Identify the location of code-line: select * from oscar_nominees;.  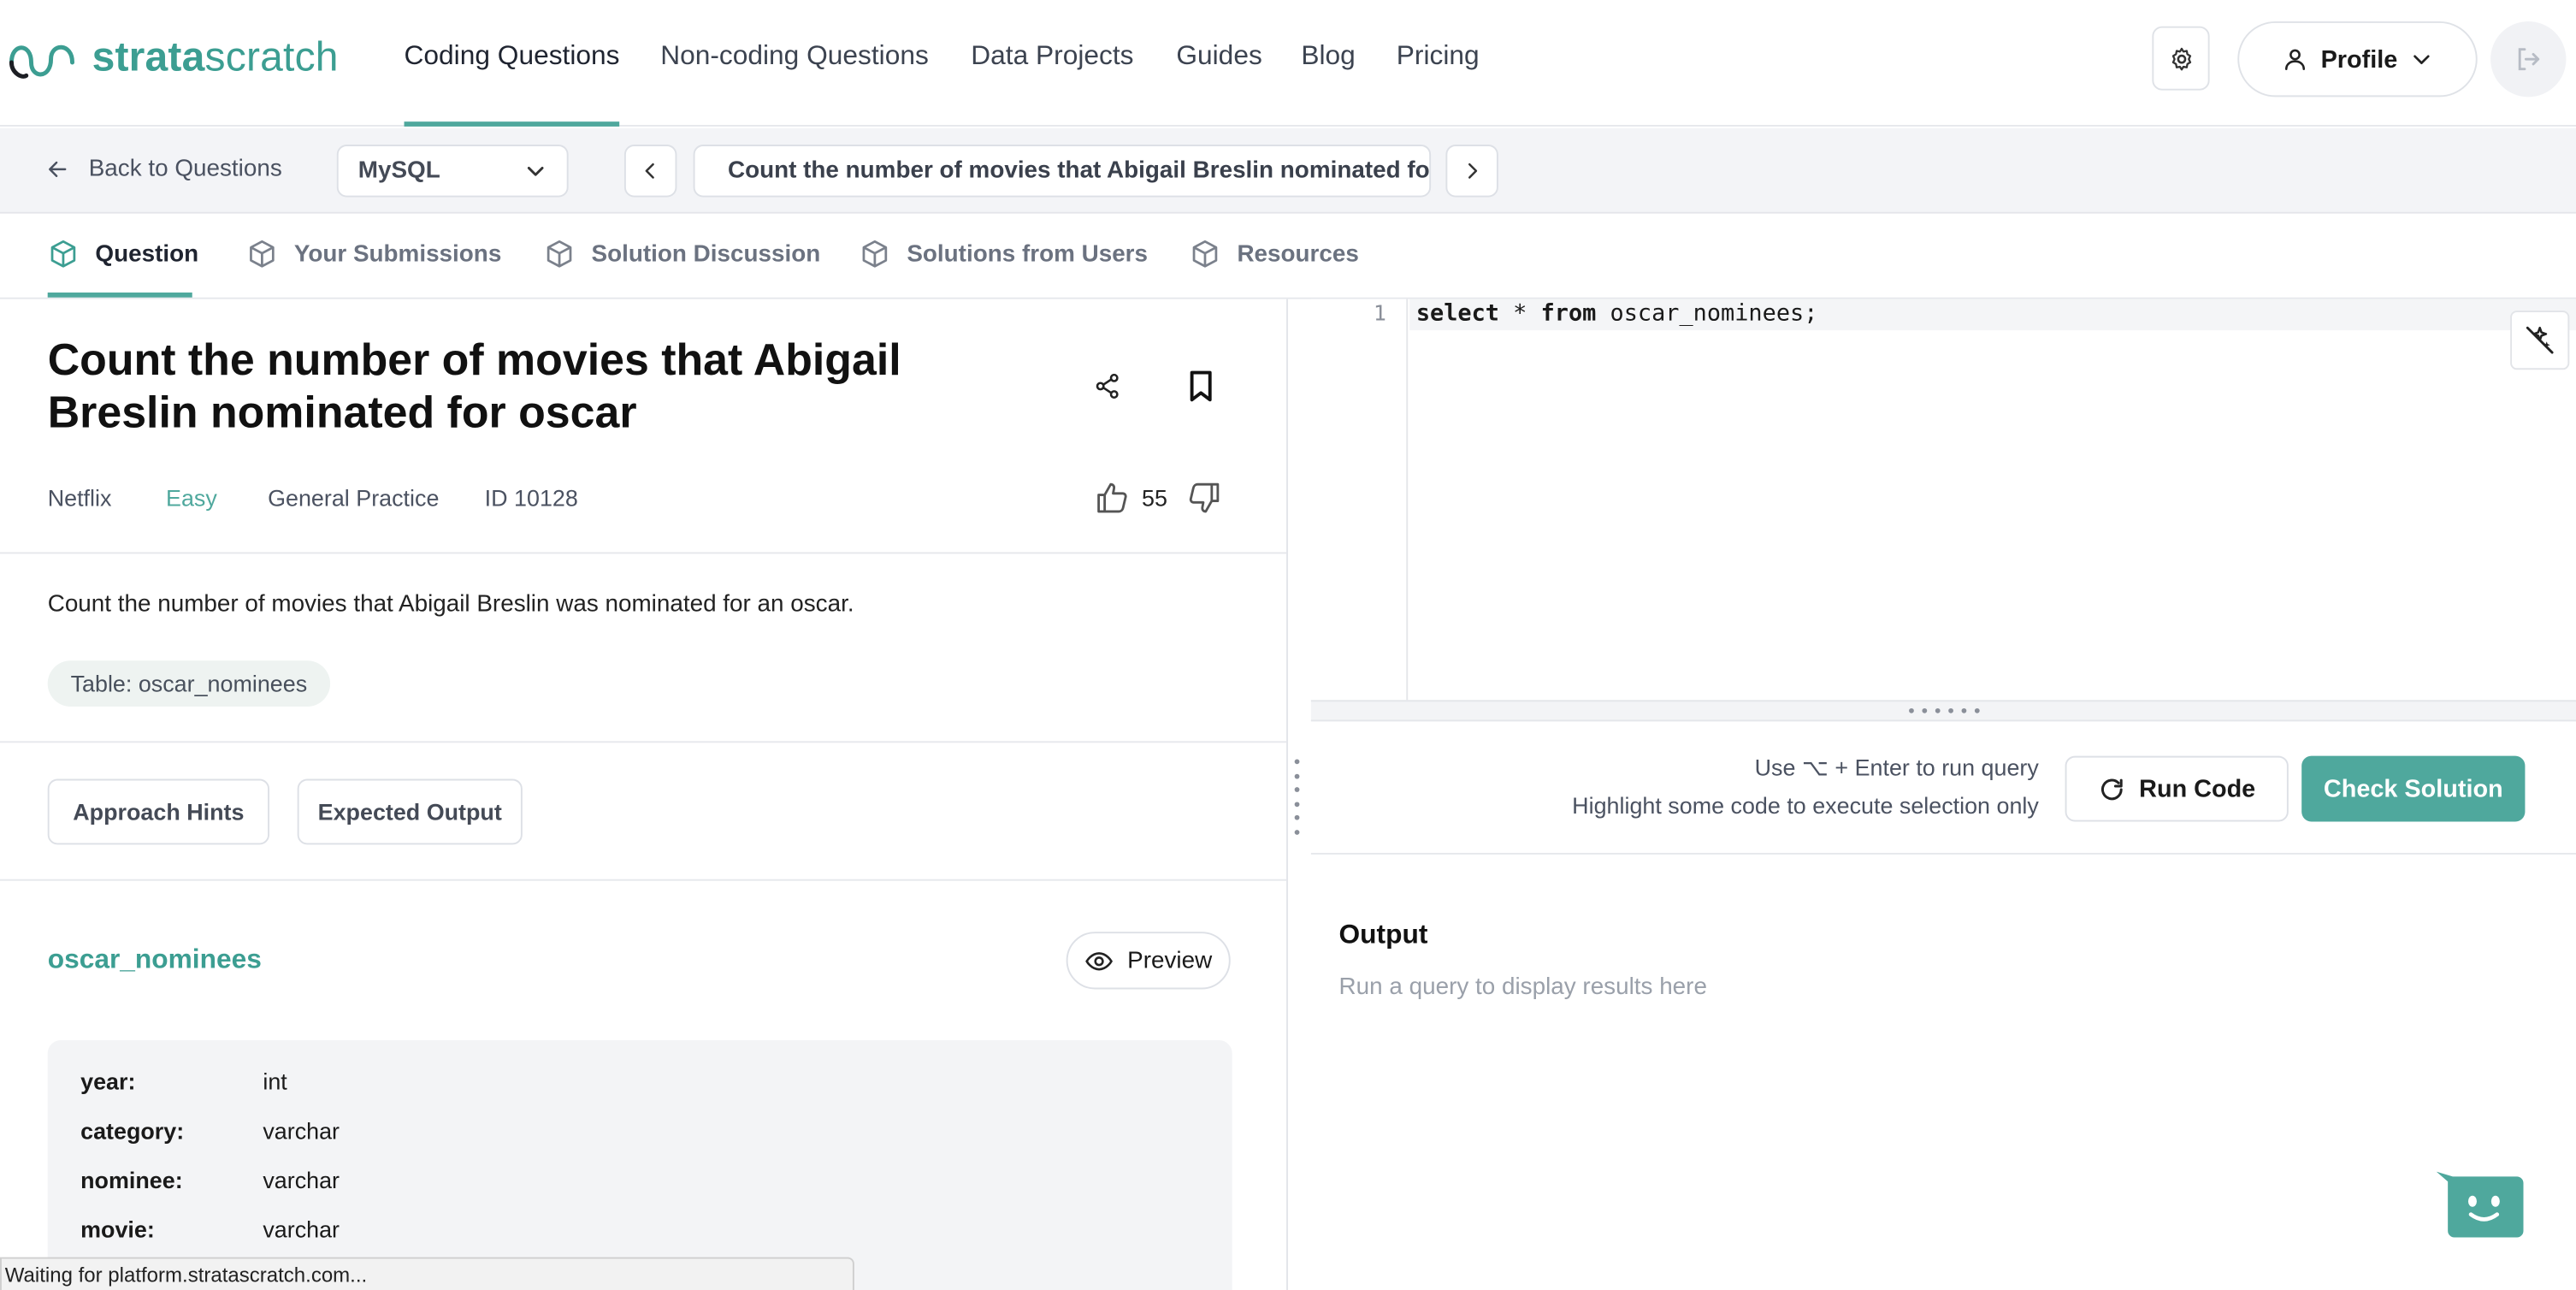
(1617, 314).